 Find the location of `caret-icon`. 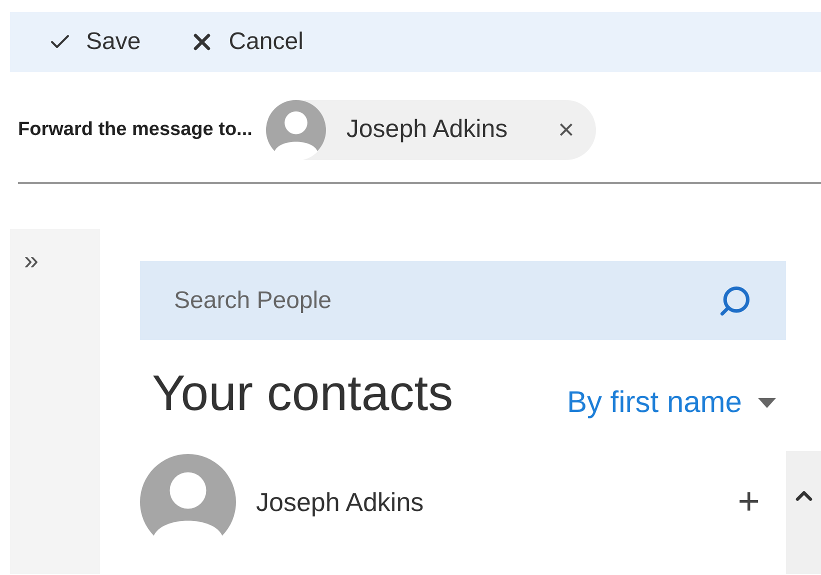

caret-icon is located at coordinates (767, 403).